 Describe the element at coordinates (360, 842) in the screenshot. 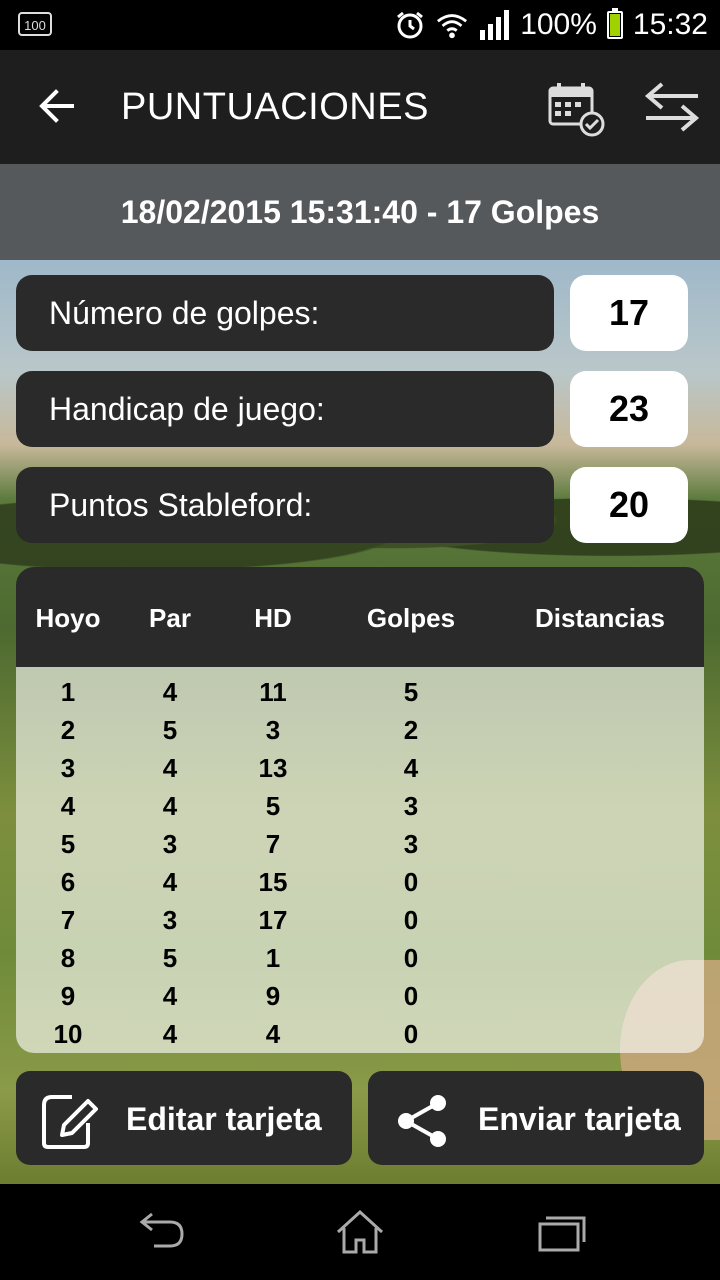

I see `table-row: 5 3 7 3` at that location.